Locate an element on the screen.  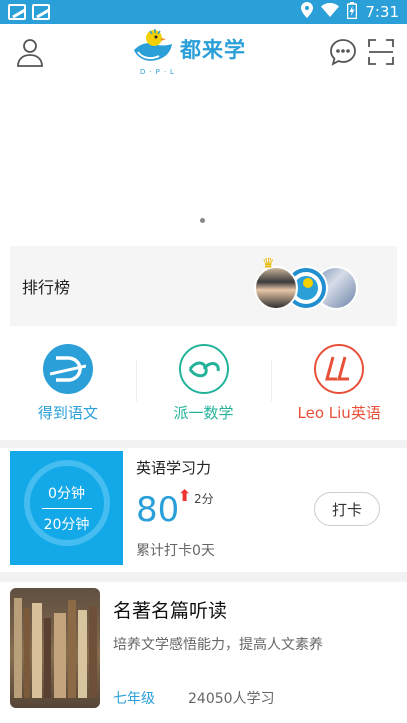
brand-logo: 都来学 D·P·L is located at coordinates (188, 52).